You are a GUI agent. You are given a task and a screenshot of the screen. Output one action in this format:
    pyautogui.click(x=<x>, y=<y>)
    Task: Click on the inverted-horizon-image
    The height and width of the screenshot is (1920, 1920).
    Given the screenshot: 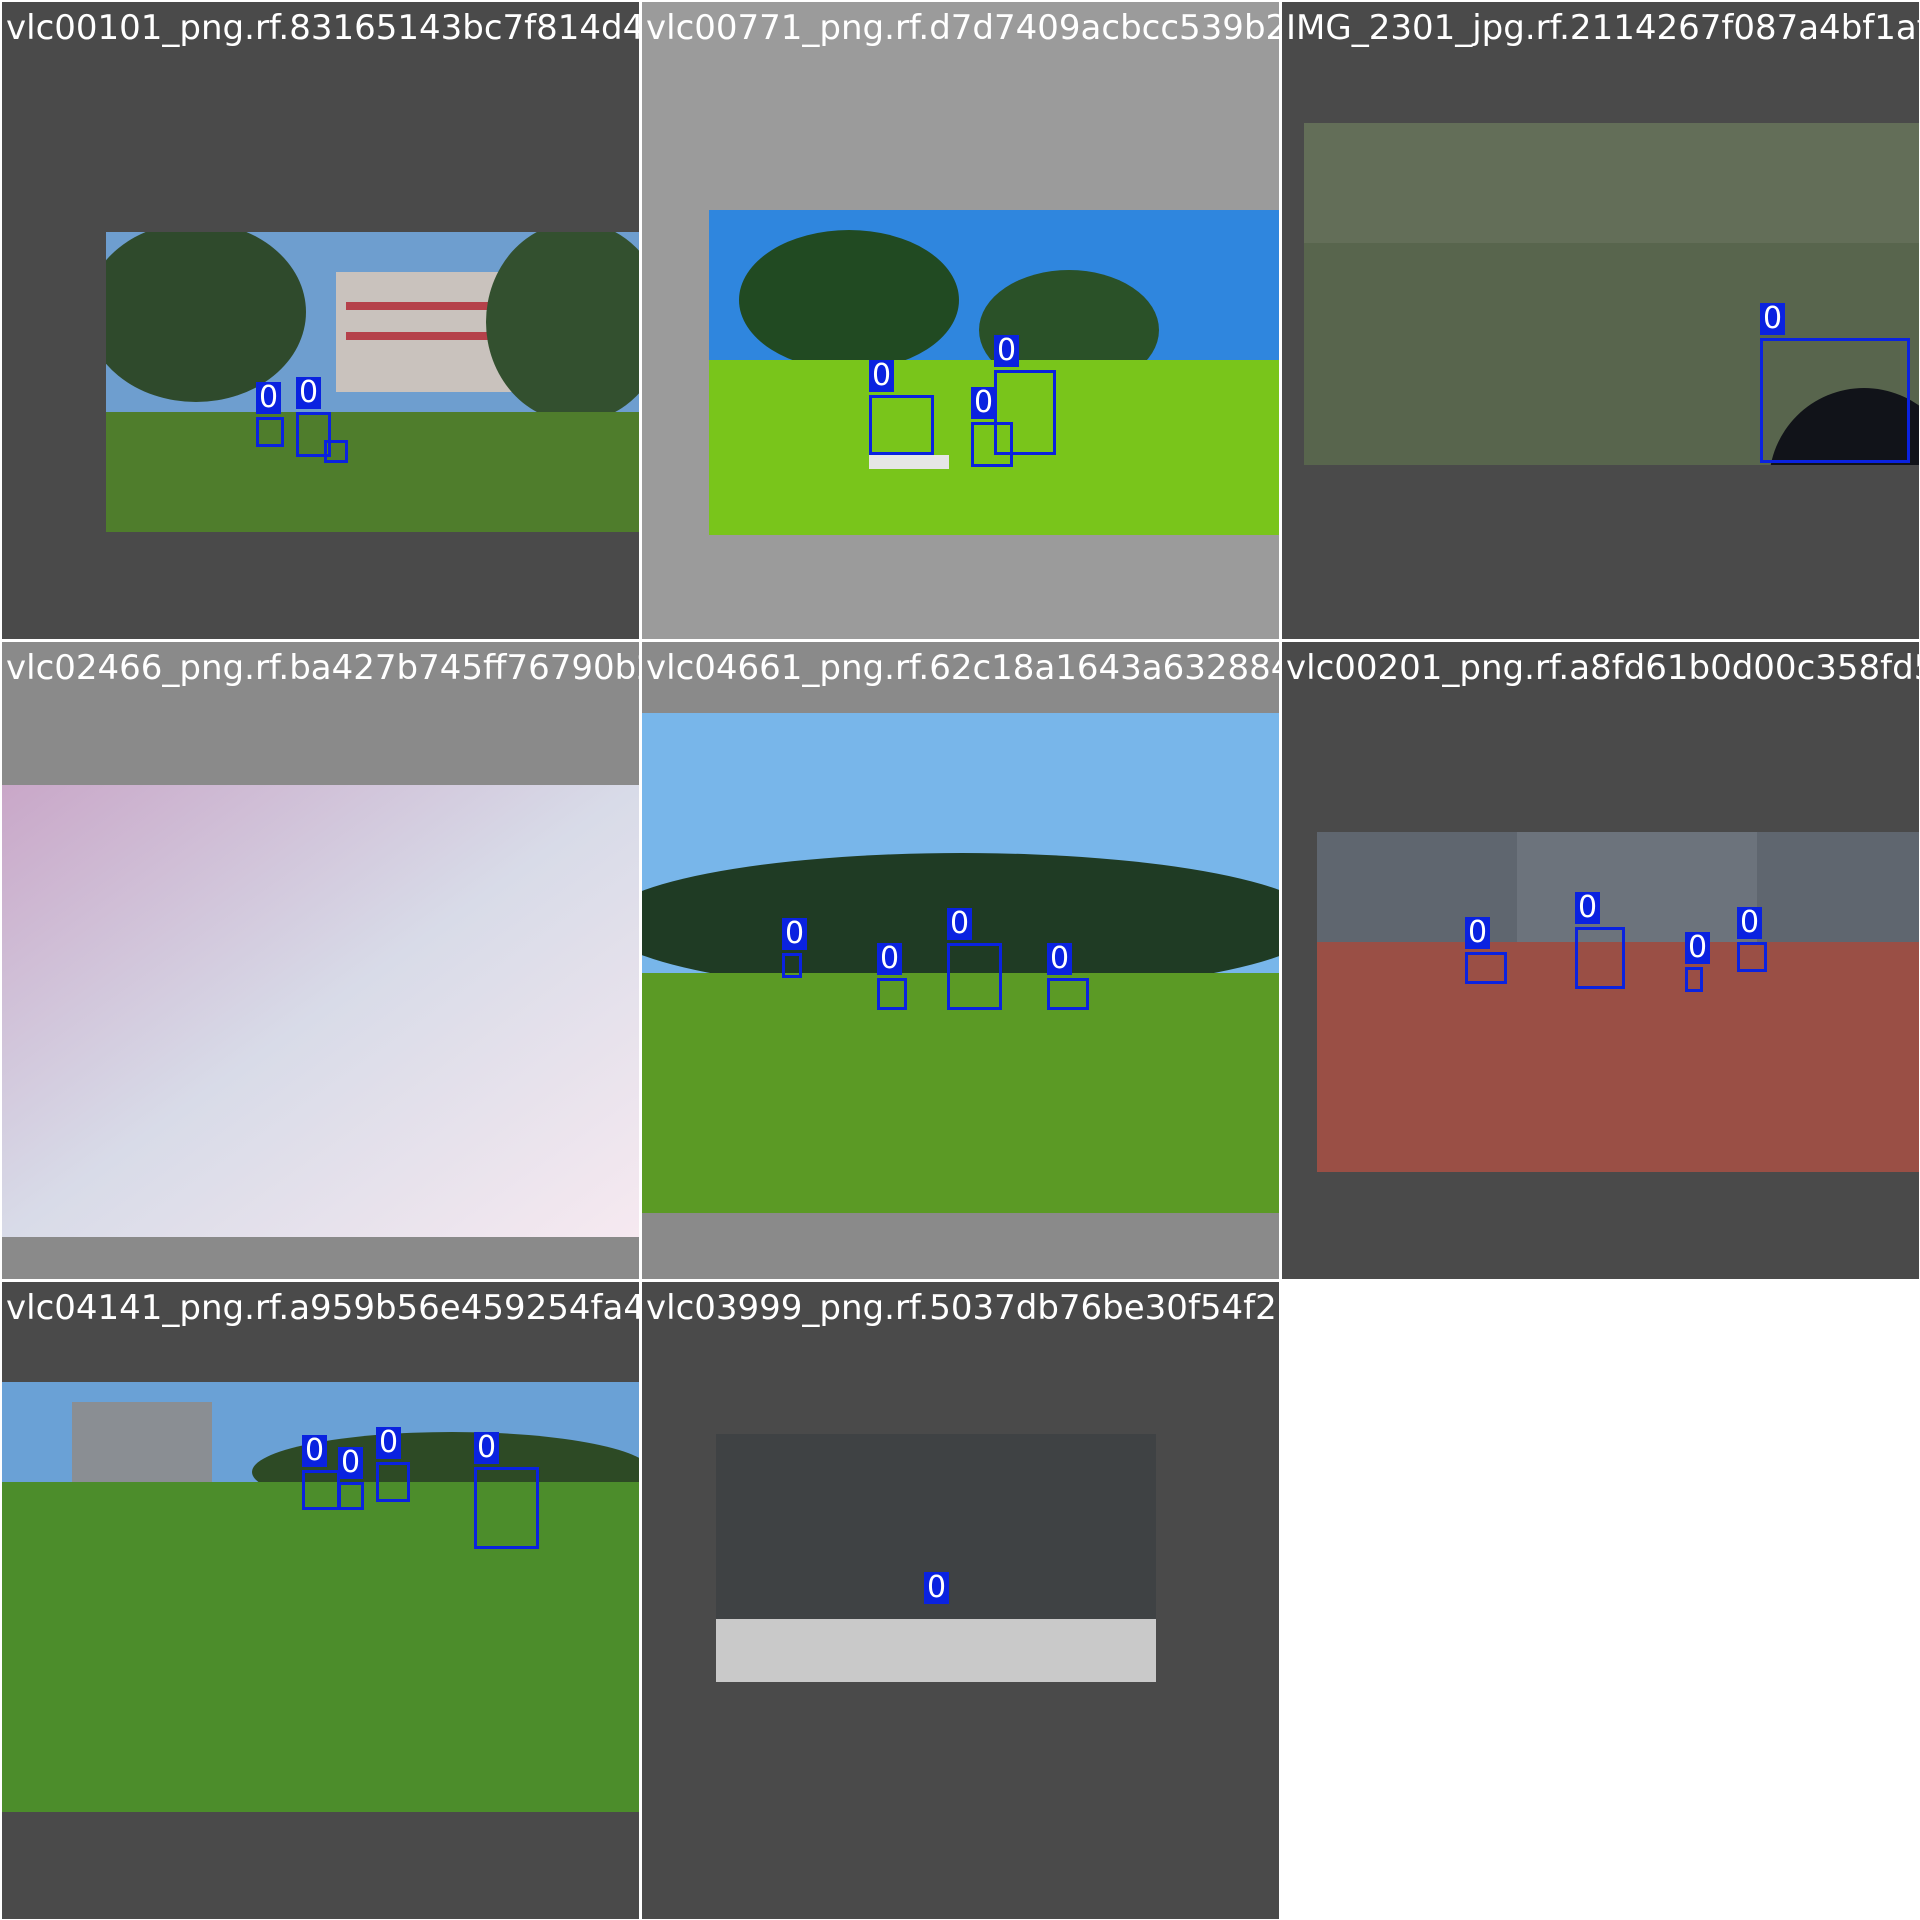 What is the action you would take?
    pyautogui.click(x=936, y=1558)
    